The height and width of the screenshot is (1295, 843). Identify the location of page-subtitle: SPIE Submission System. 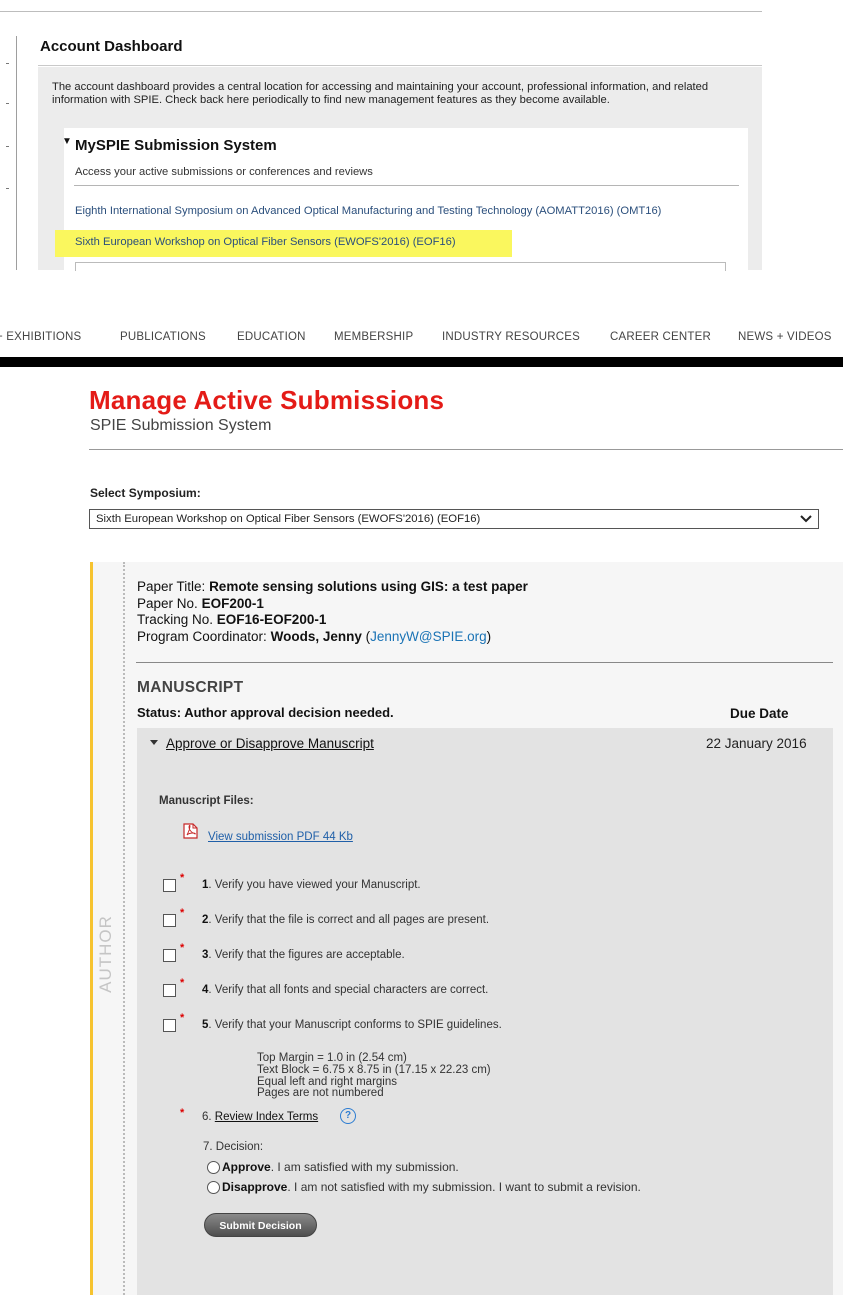
(181, 425).